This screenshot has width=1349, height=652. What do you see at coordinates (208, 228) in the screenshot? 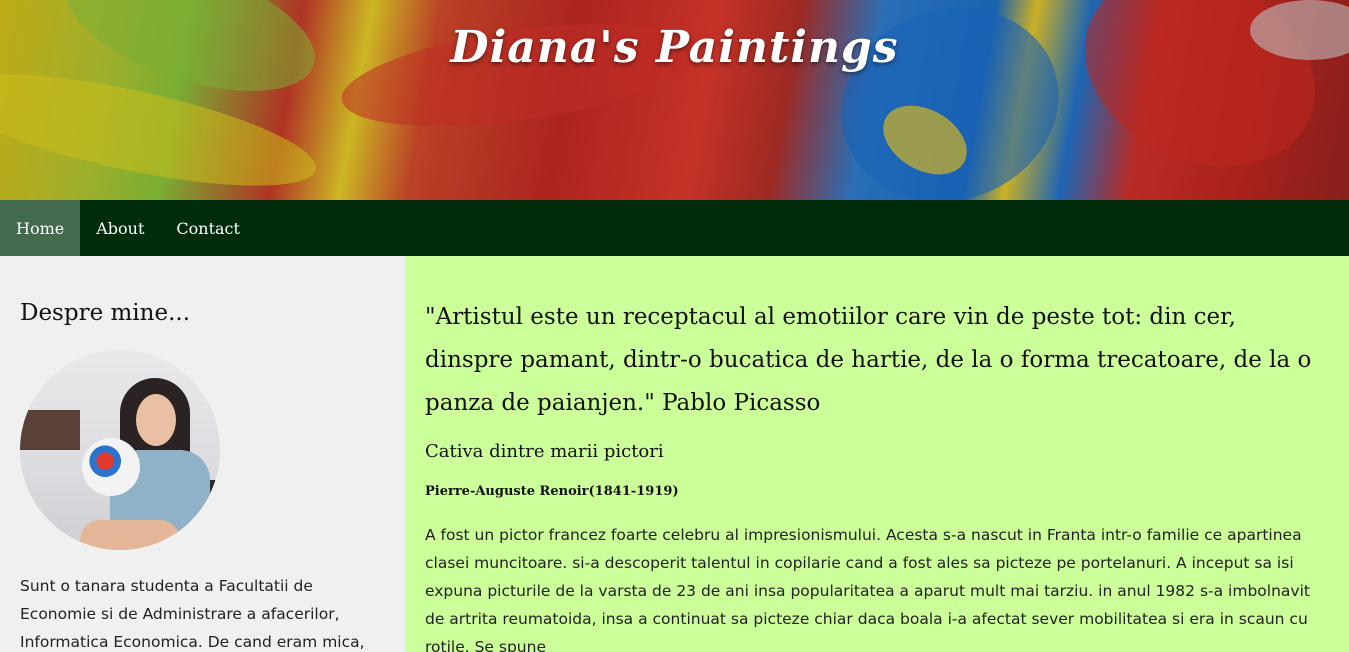
I see `nav-contact: Contact` at bounding box center [208, 228].